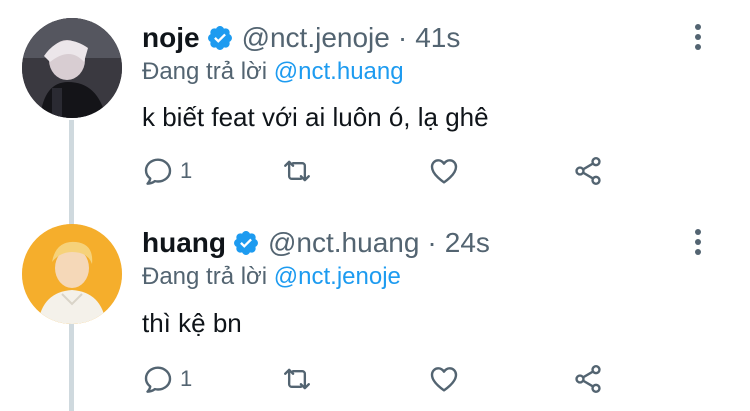 The height and width of the screenshot is (411, 750). I want to click on replying-to: Đang trả lời @nct.huang, so click(273, 72).